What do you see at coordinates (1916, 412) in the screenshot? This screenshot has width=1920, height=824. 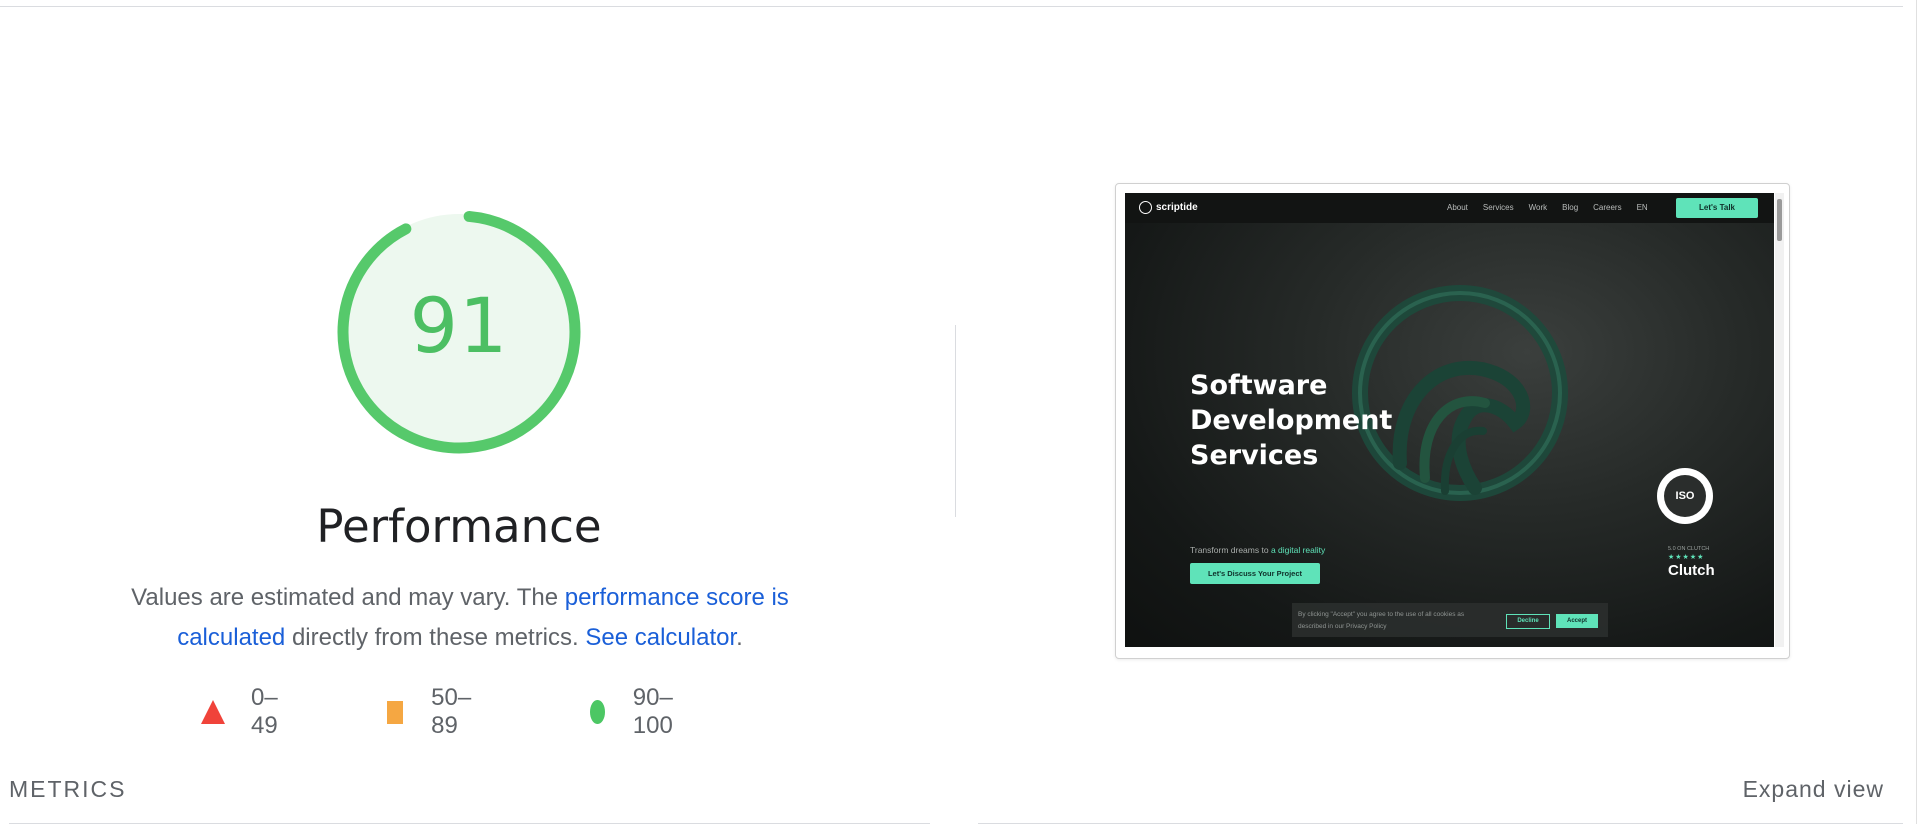 I see `right-edge-divider` at bounding box center [1916, 412].